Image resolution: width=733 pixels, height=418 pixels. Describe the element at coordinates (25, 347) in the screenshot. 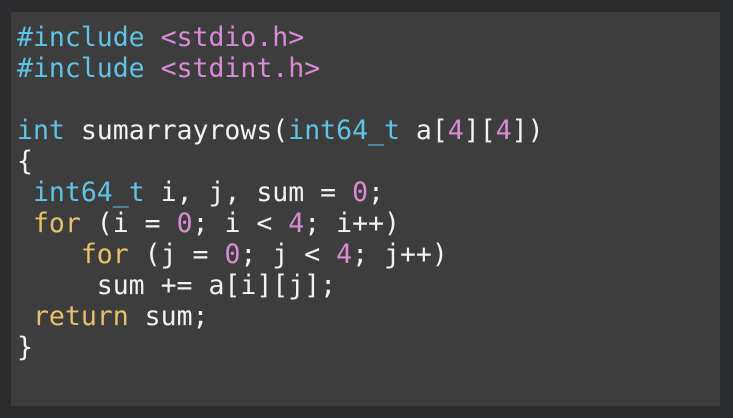

I see `code-token-ident: }` at that location.